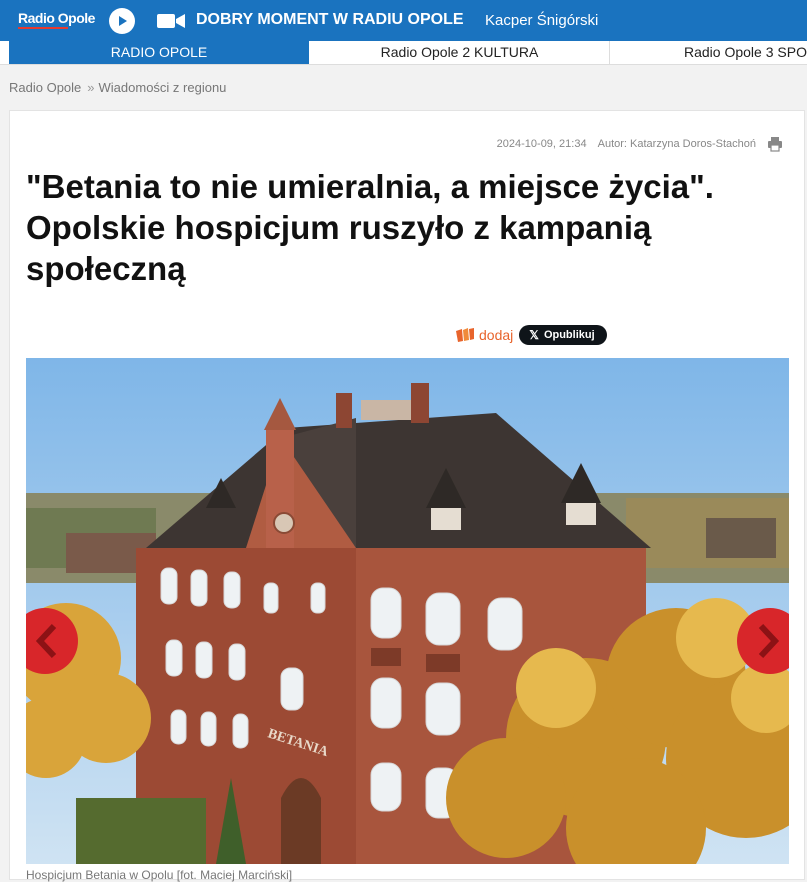 The width and height of the screenshot is (807, 882). Describe the element at coordinates (745, 52) in the screenshot. I see `tab-radio-opole-3: Radio Opole 3 SPO` at that location.